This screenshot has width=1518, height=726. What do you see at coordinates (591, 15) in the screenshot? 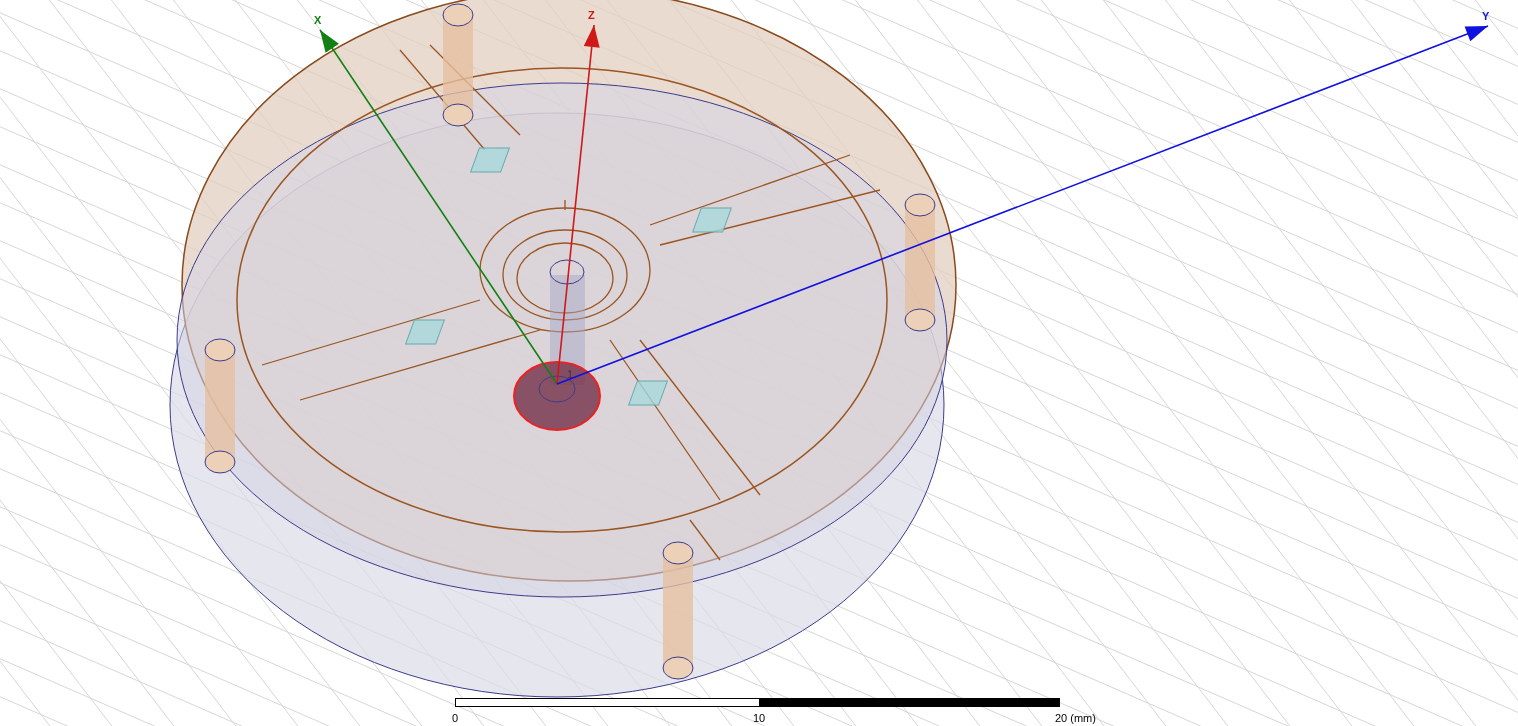
I see `axis-label: Z` at bounding box center [591, 15].